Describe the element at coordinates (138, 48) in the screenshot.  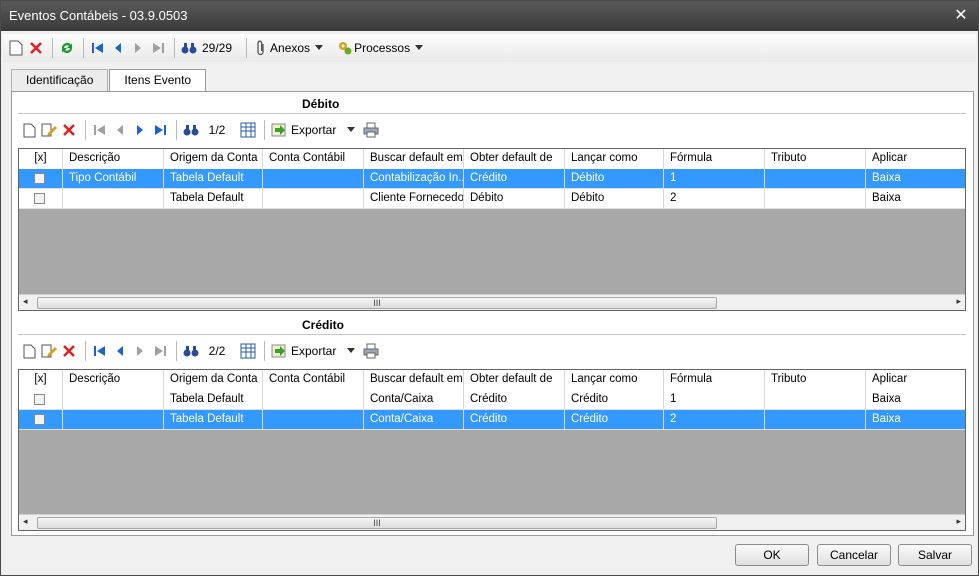
I see `next-record-icon` at that location.